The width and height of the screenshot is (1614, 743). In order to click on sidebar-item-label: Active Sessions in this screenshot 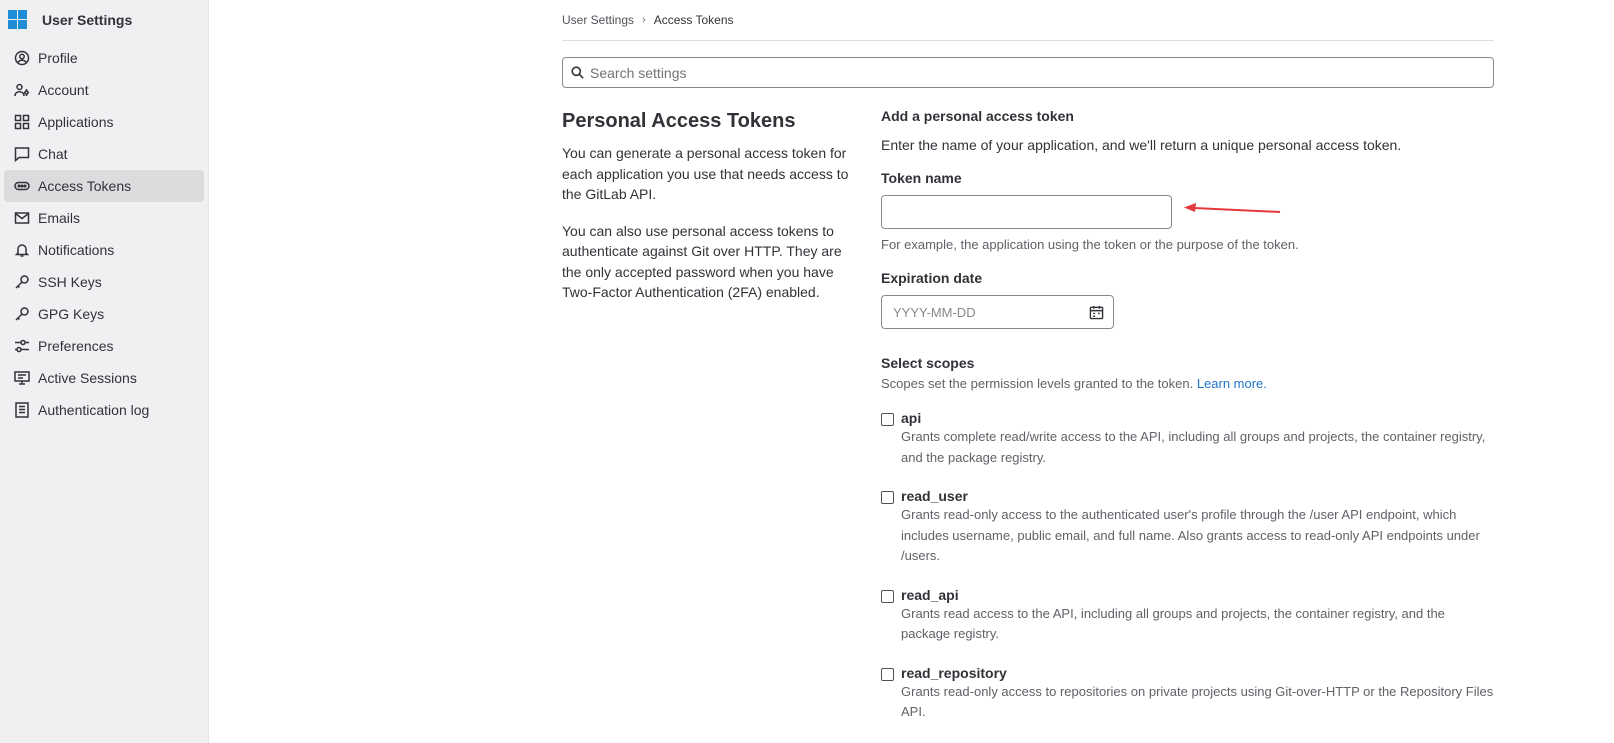, I will do `click(87, 378)`.